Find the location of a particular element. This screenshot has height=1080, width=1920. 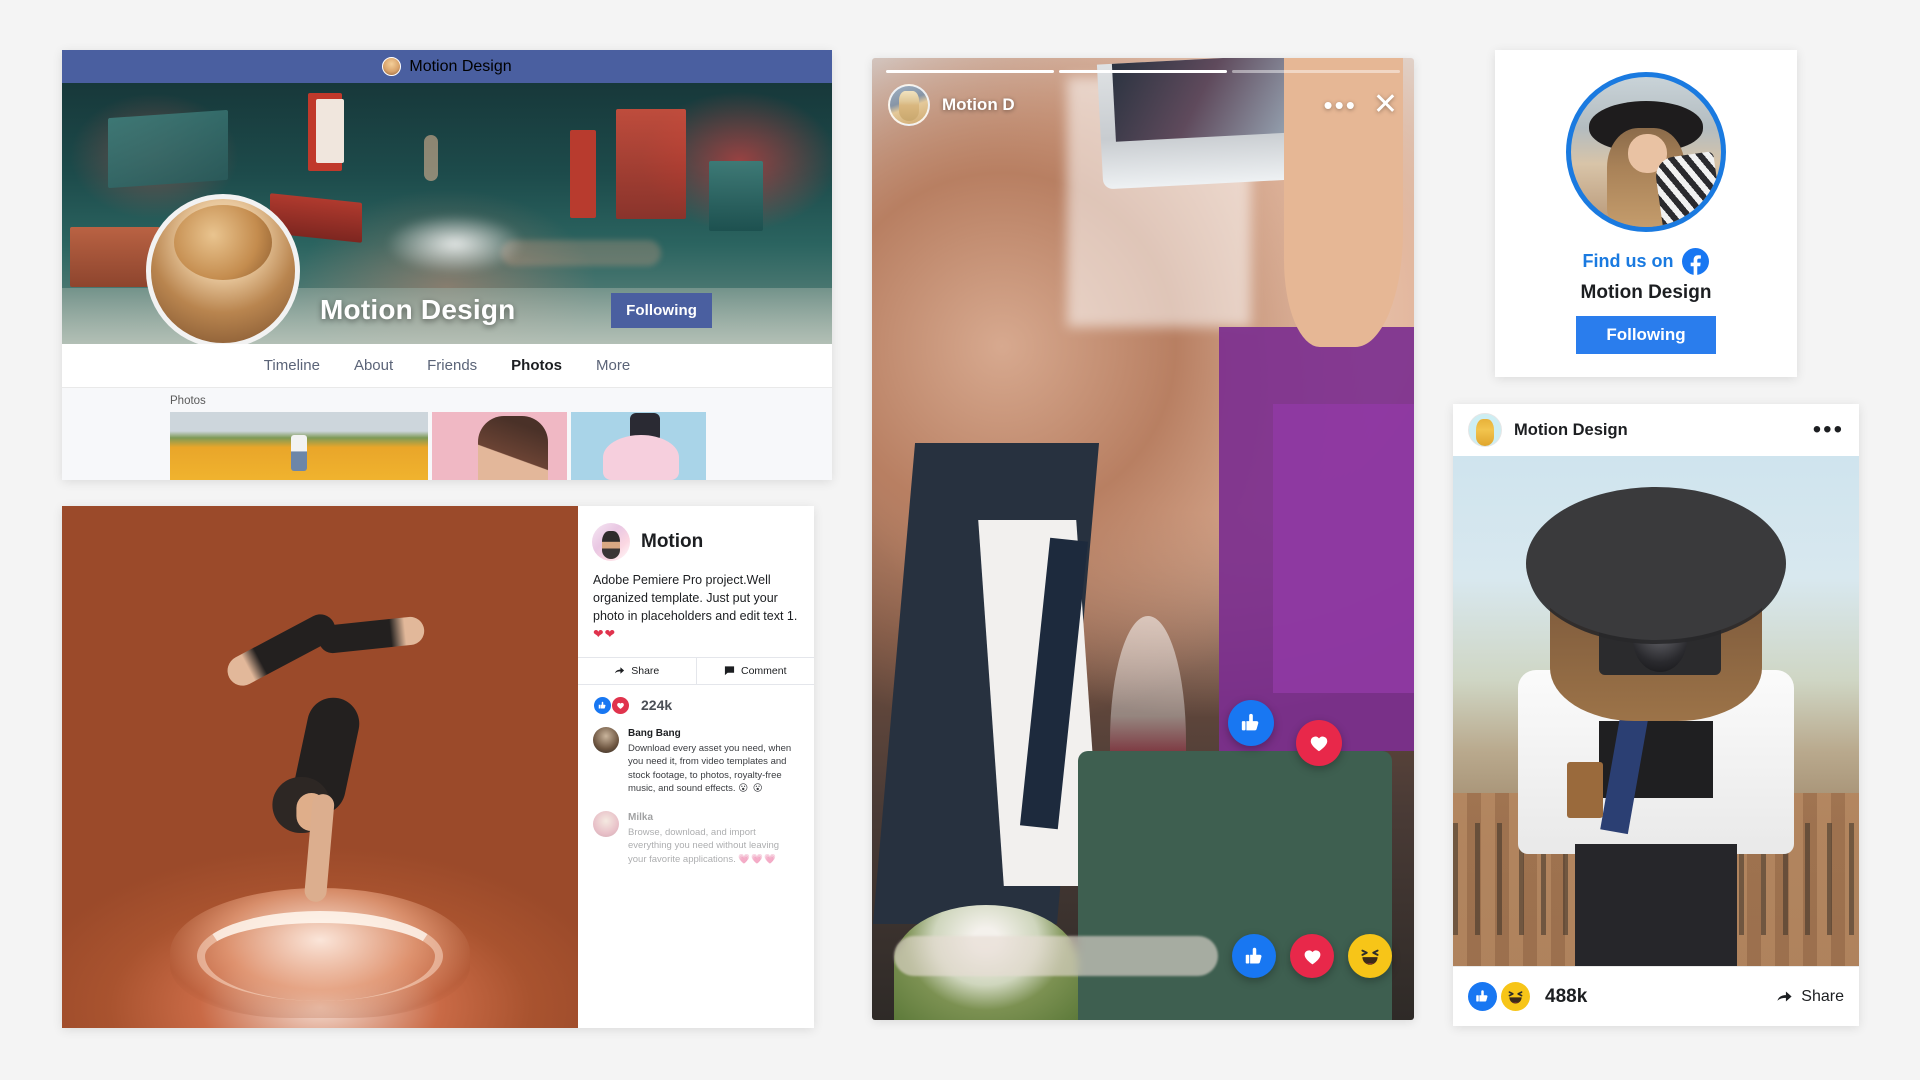

comment-button-label: Comment is located at coordinates (763, 670).